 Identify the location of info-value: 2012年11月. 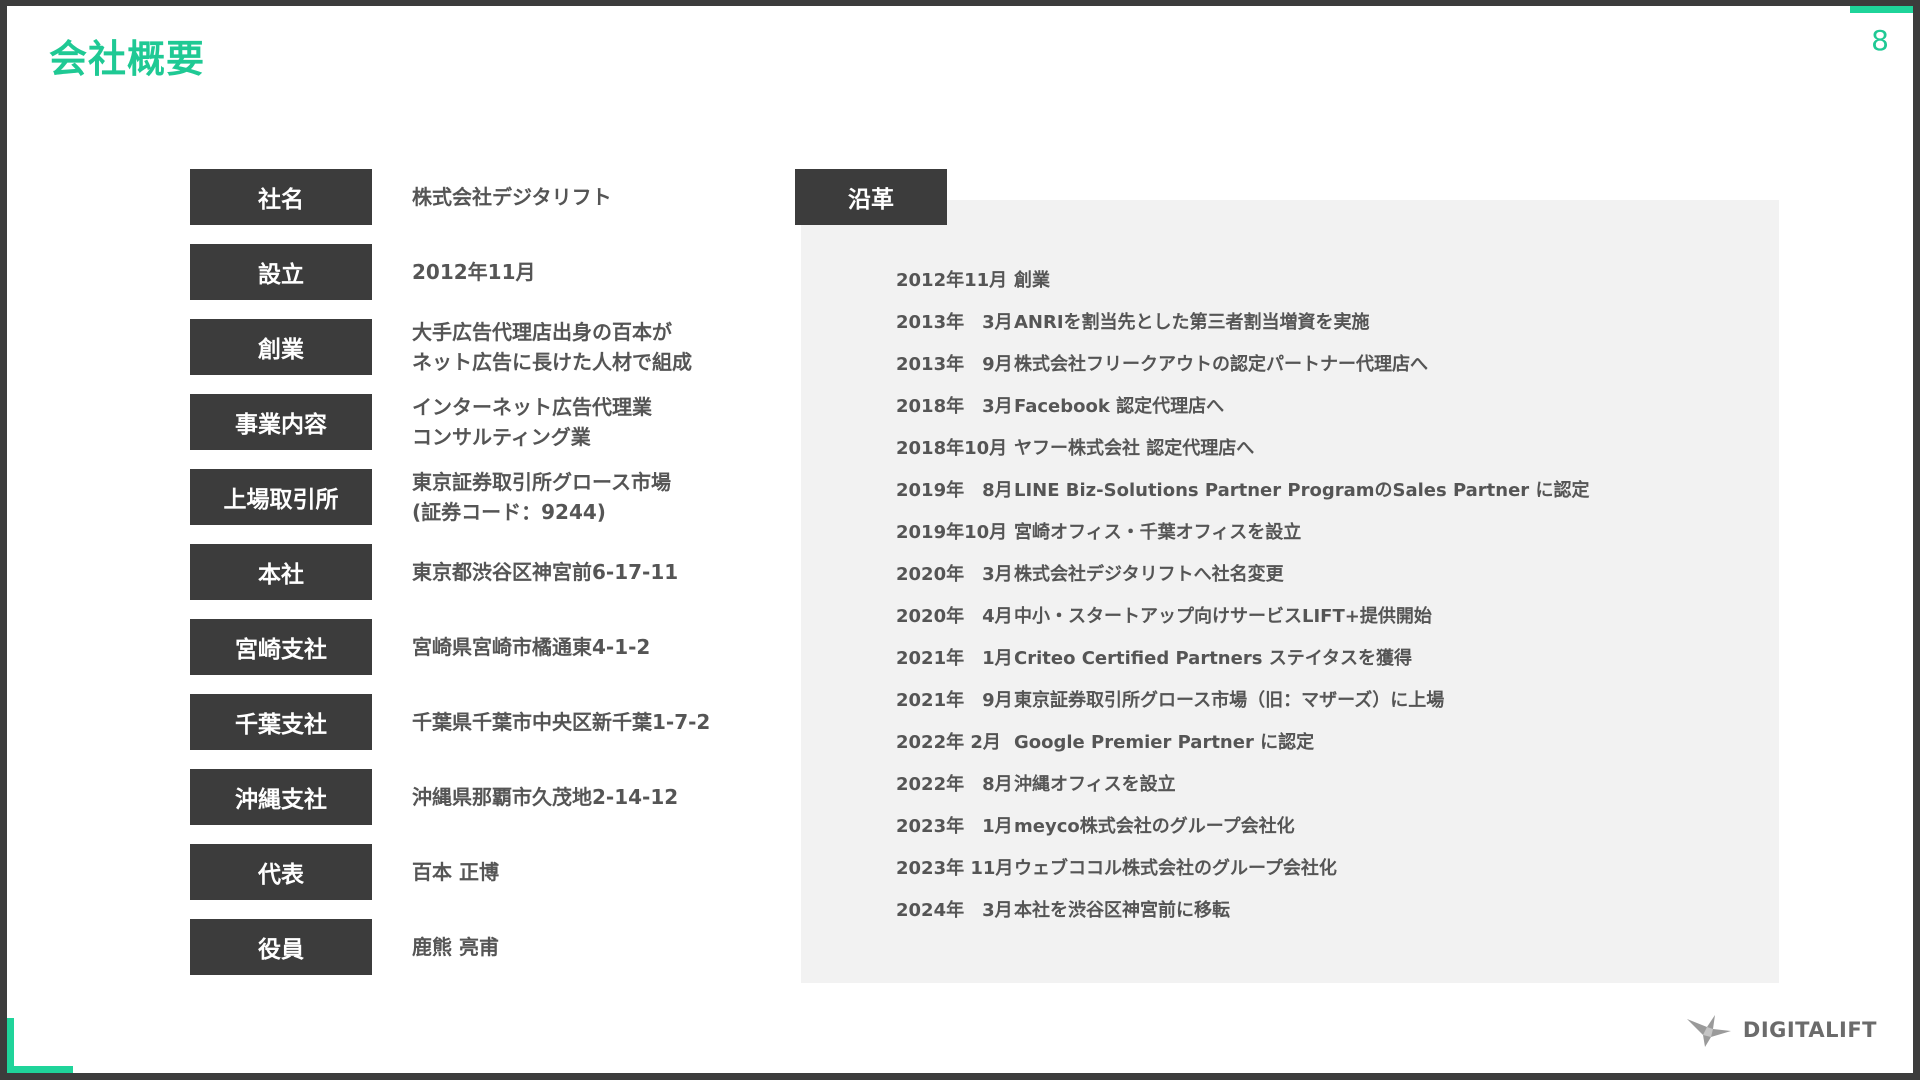
(474, 272).